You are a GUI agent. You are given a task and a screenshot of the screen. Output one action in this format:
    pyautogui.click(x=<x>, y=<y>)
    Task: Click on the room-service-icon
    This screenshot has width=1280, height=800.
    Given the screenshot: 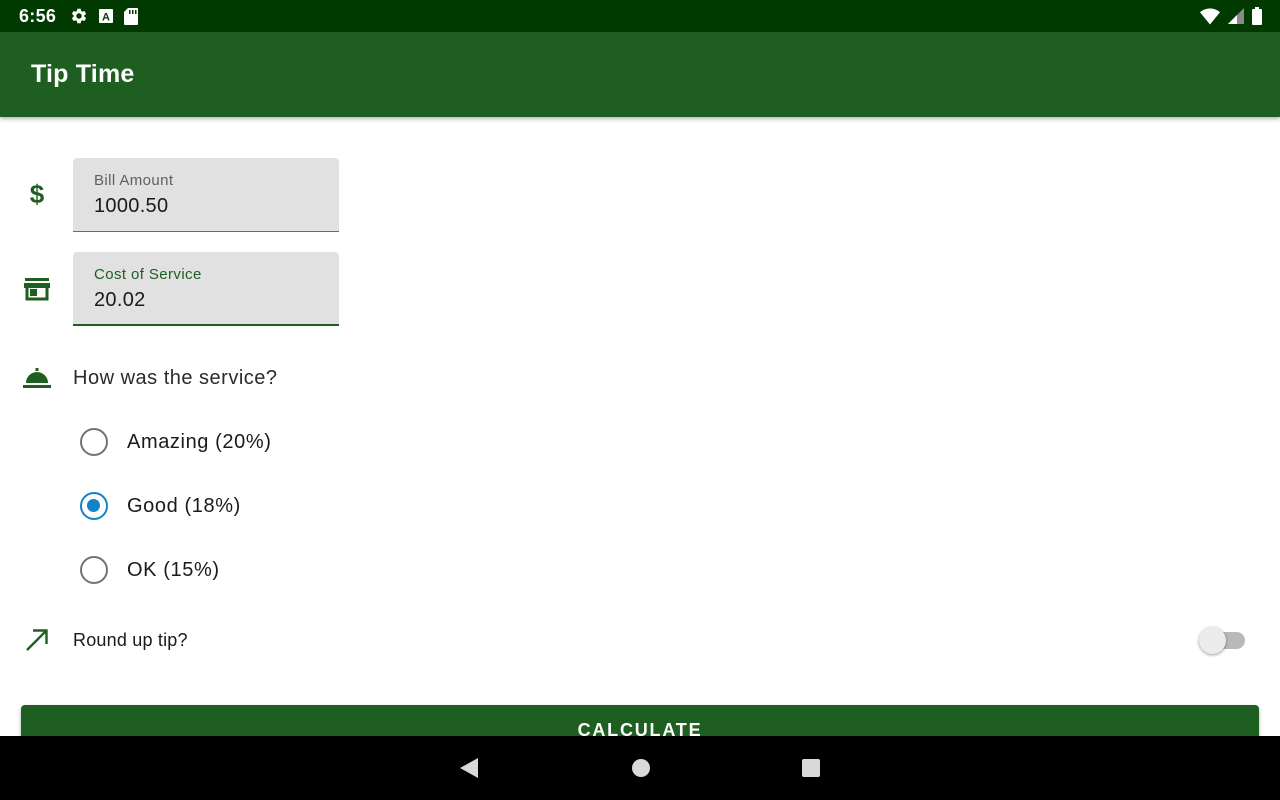 What is the action you would take?
    pyautogui.click(x=37, y=378)
    